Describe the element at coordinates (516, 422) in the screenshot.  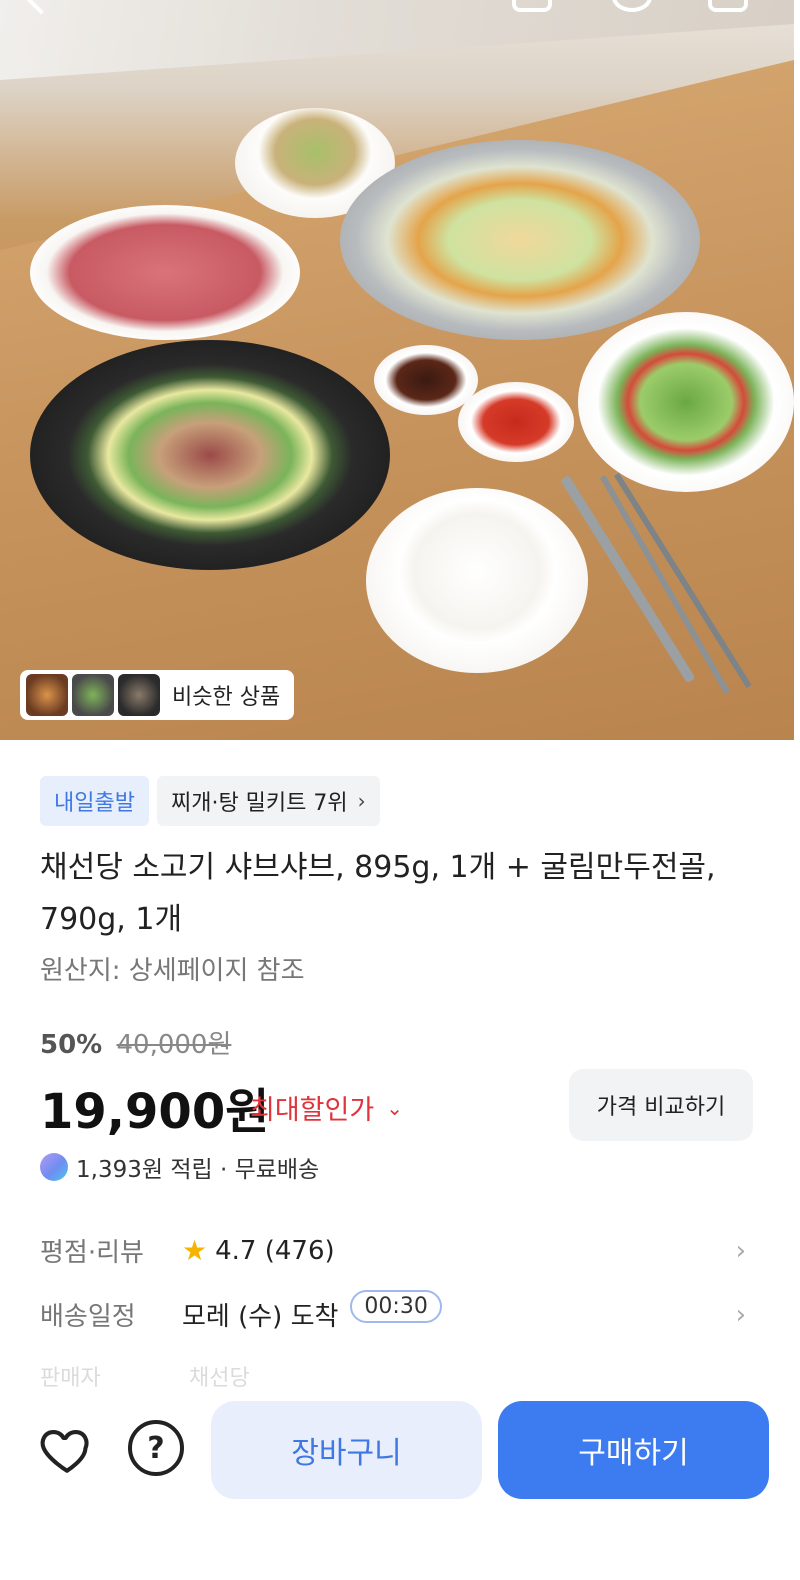
I see `chili-sauce-dish` at that location.